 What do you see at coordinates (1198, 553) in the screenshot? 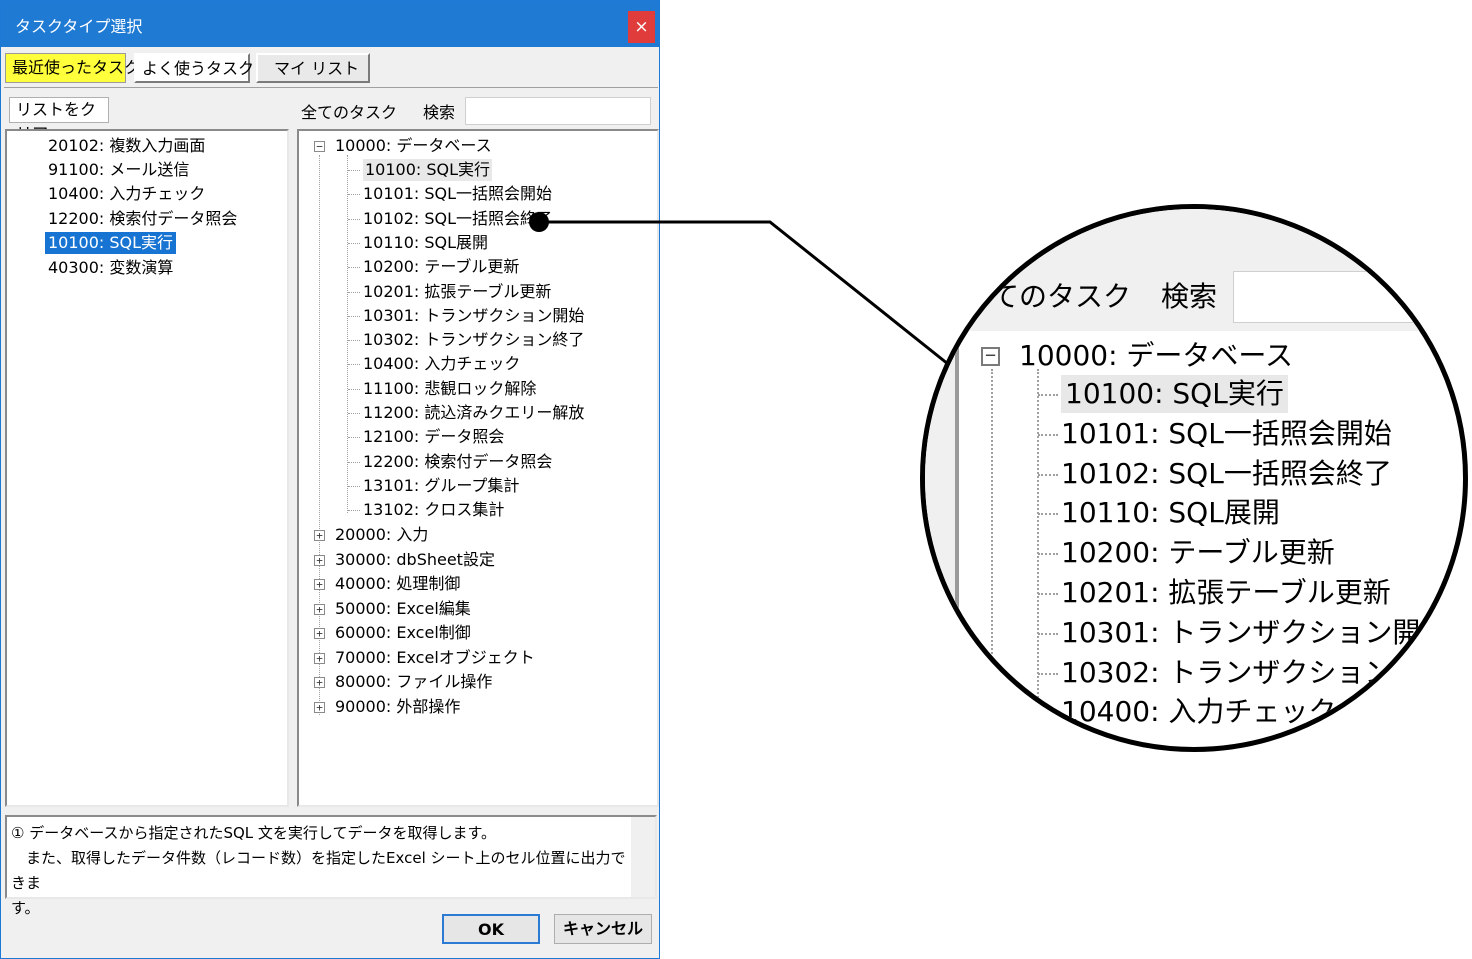
I see `magnified-tree-node: 10200: テーブル更新` at bounding box center [1198, 553].